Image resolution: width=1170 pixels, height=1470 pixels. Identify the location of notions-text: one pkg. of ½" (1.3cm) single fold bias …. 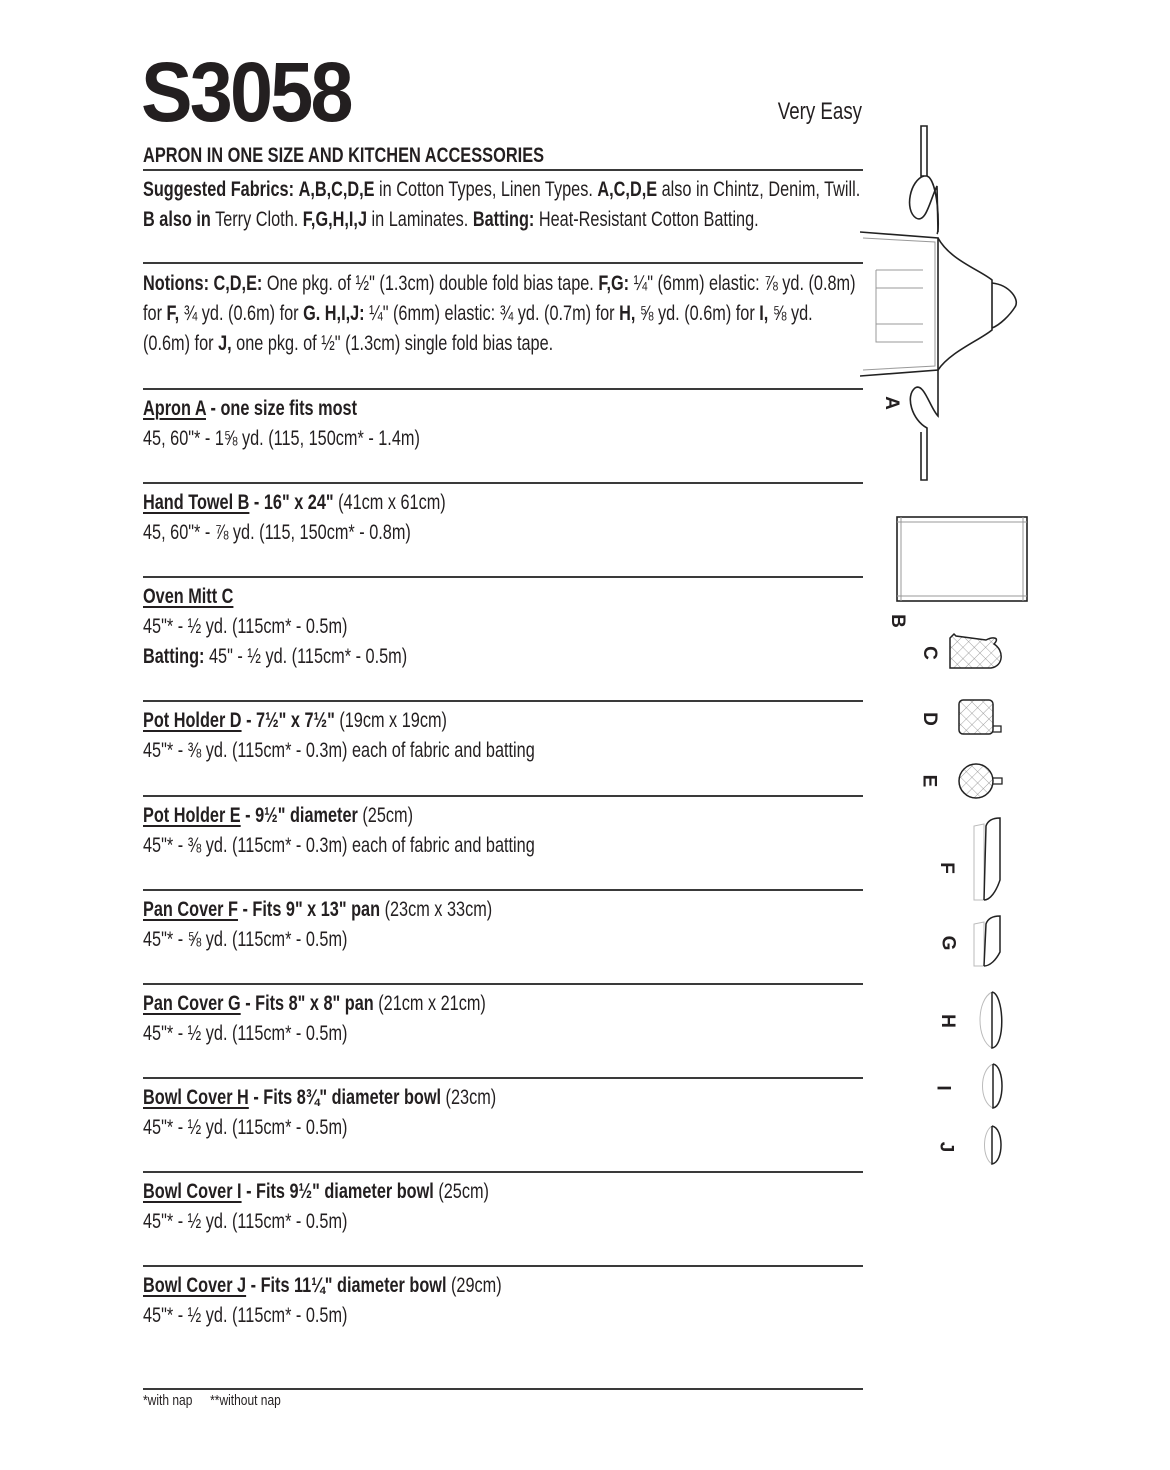
(392, 343).